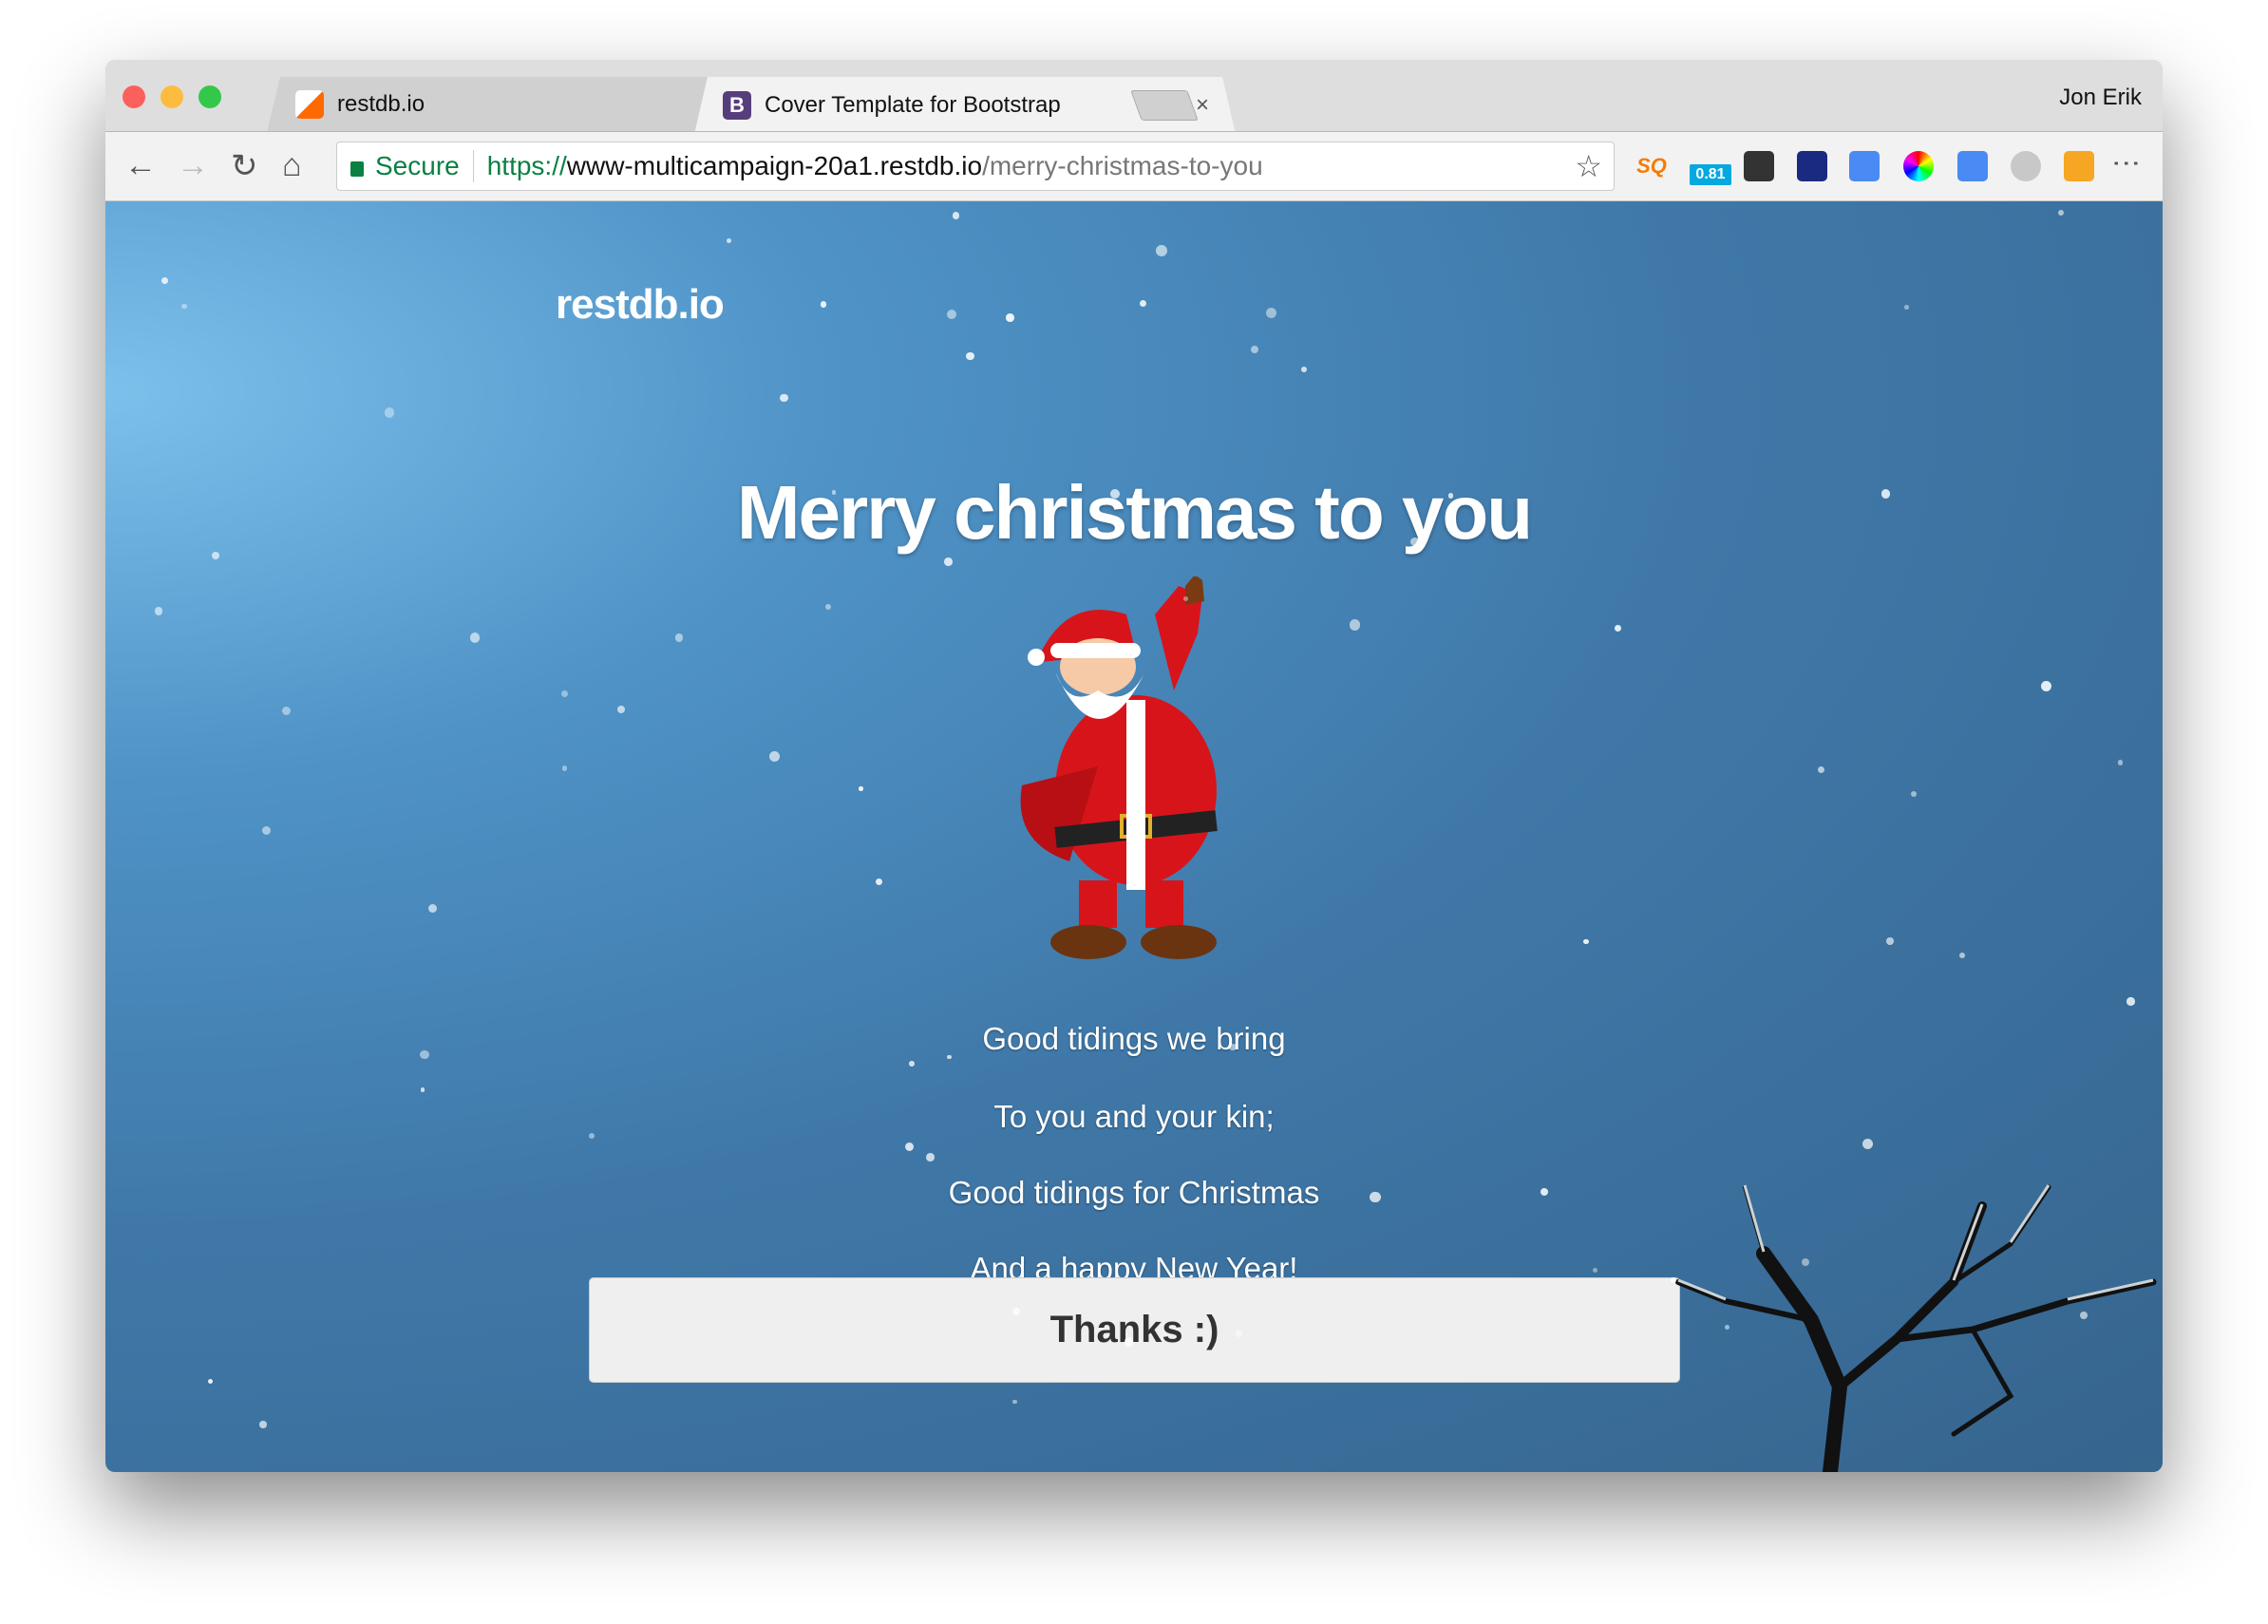 The width and height of the screenshot is (2268, 1624). What do you see at coordinates (1711, 174) in the screenshot?
I see `rate-badge-extension-icon: 0.81` at bounding box center [1711, 174].